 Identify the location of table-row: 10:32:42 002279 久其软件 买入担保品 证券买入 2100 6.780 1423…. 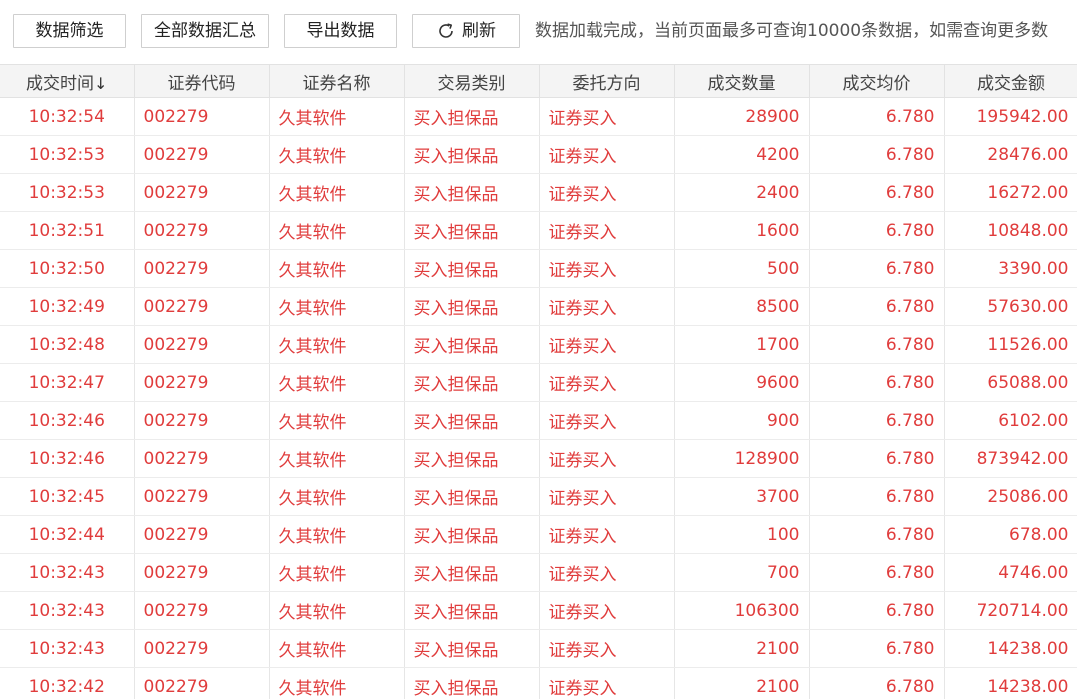
(538, 683).